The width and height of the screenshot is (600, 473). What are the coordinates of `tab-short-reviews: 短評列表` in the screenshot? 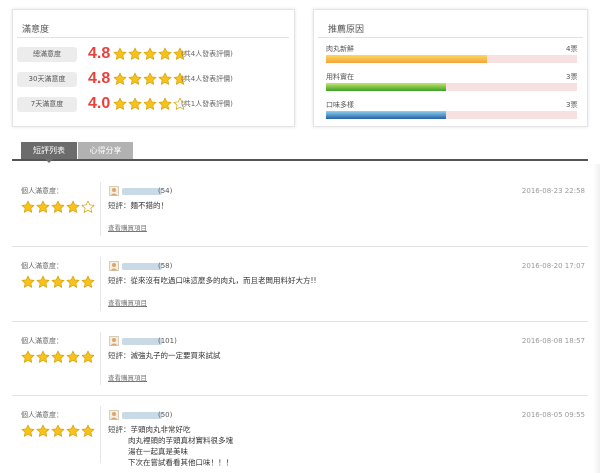 It's located at (49, 150).